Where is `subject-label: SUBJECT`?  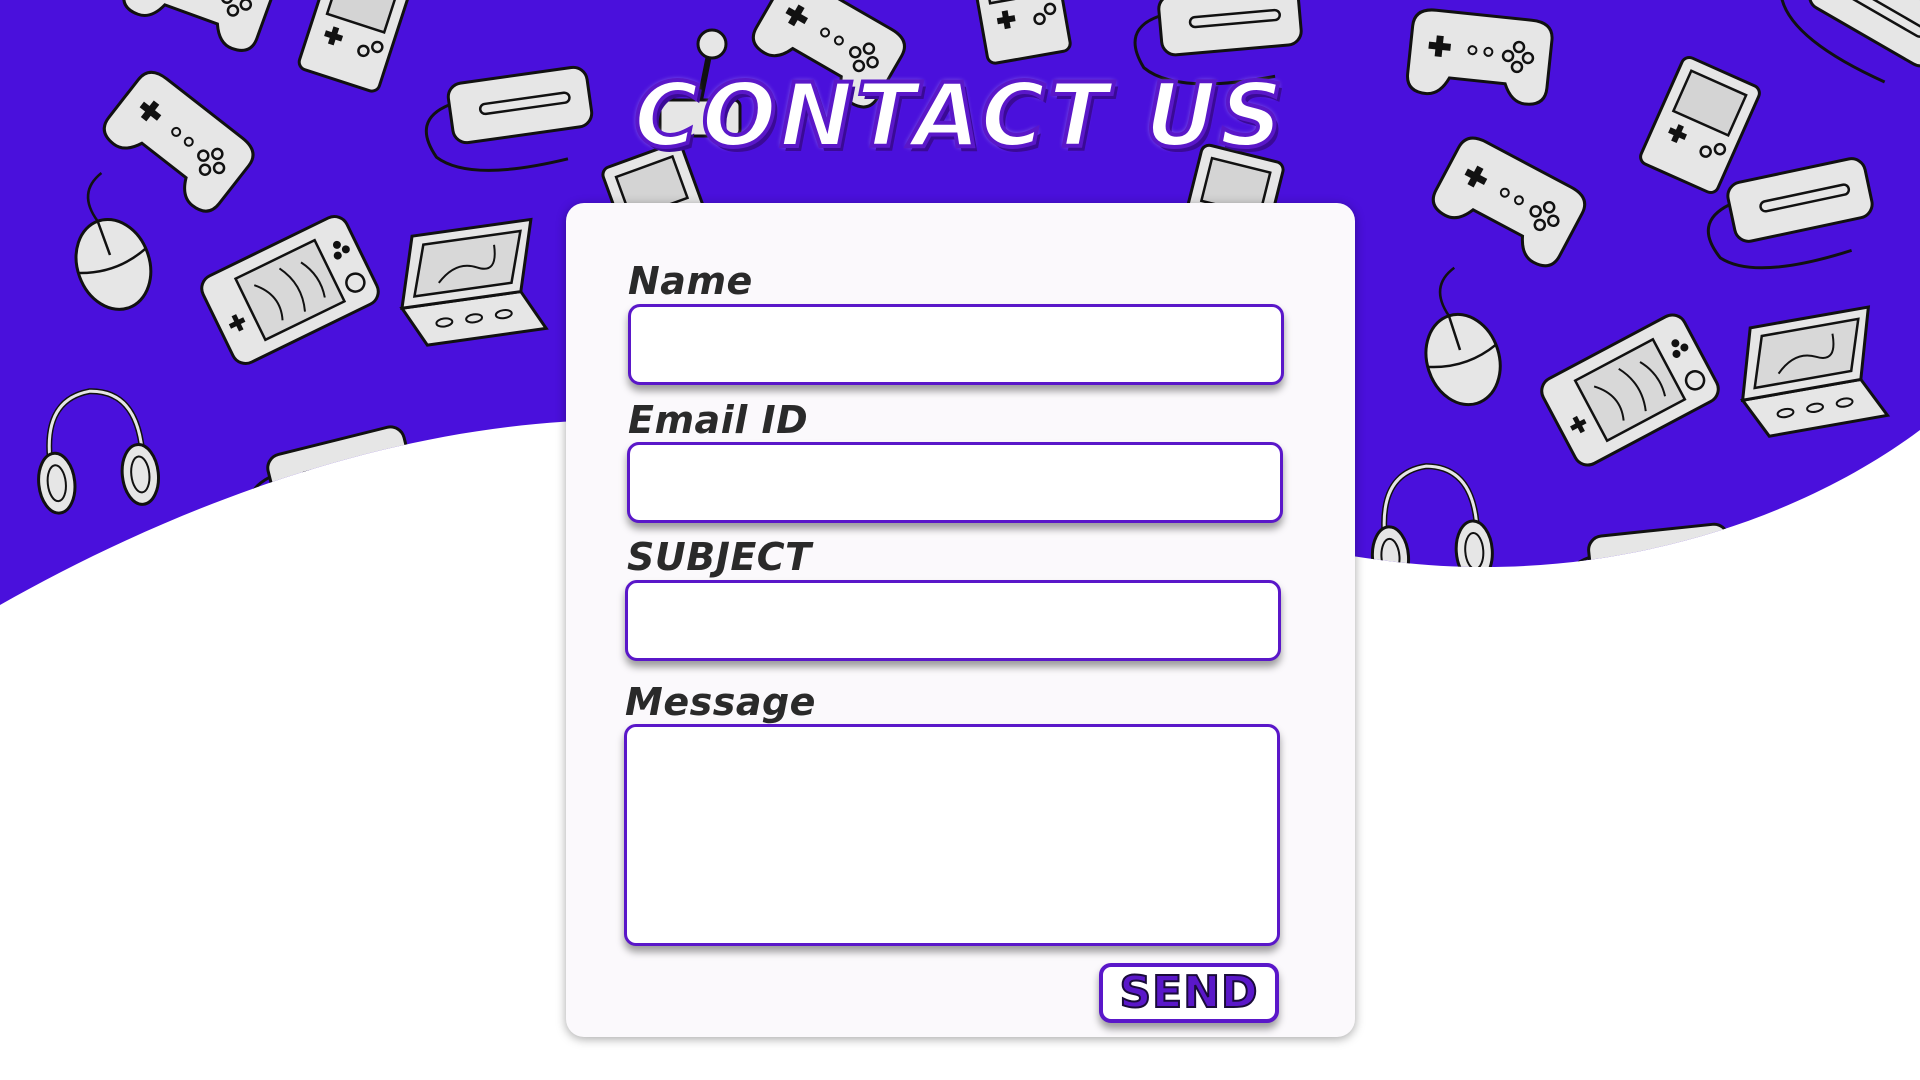
subject-label: SUBJECT is located at coordinates (719, 557).